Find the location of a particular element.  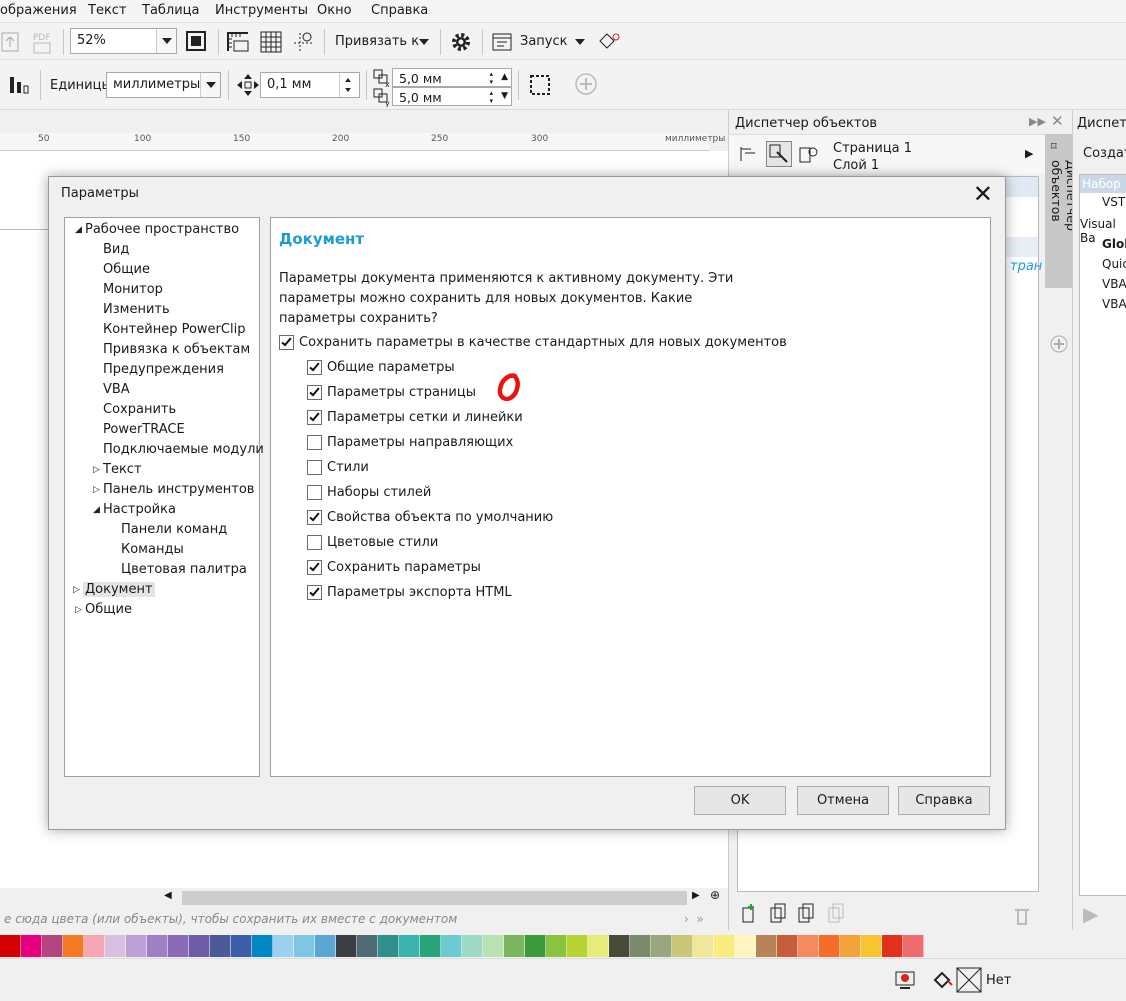

tree-item: Общие is located at coordinates (126, 269).